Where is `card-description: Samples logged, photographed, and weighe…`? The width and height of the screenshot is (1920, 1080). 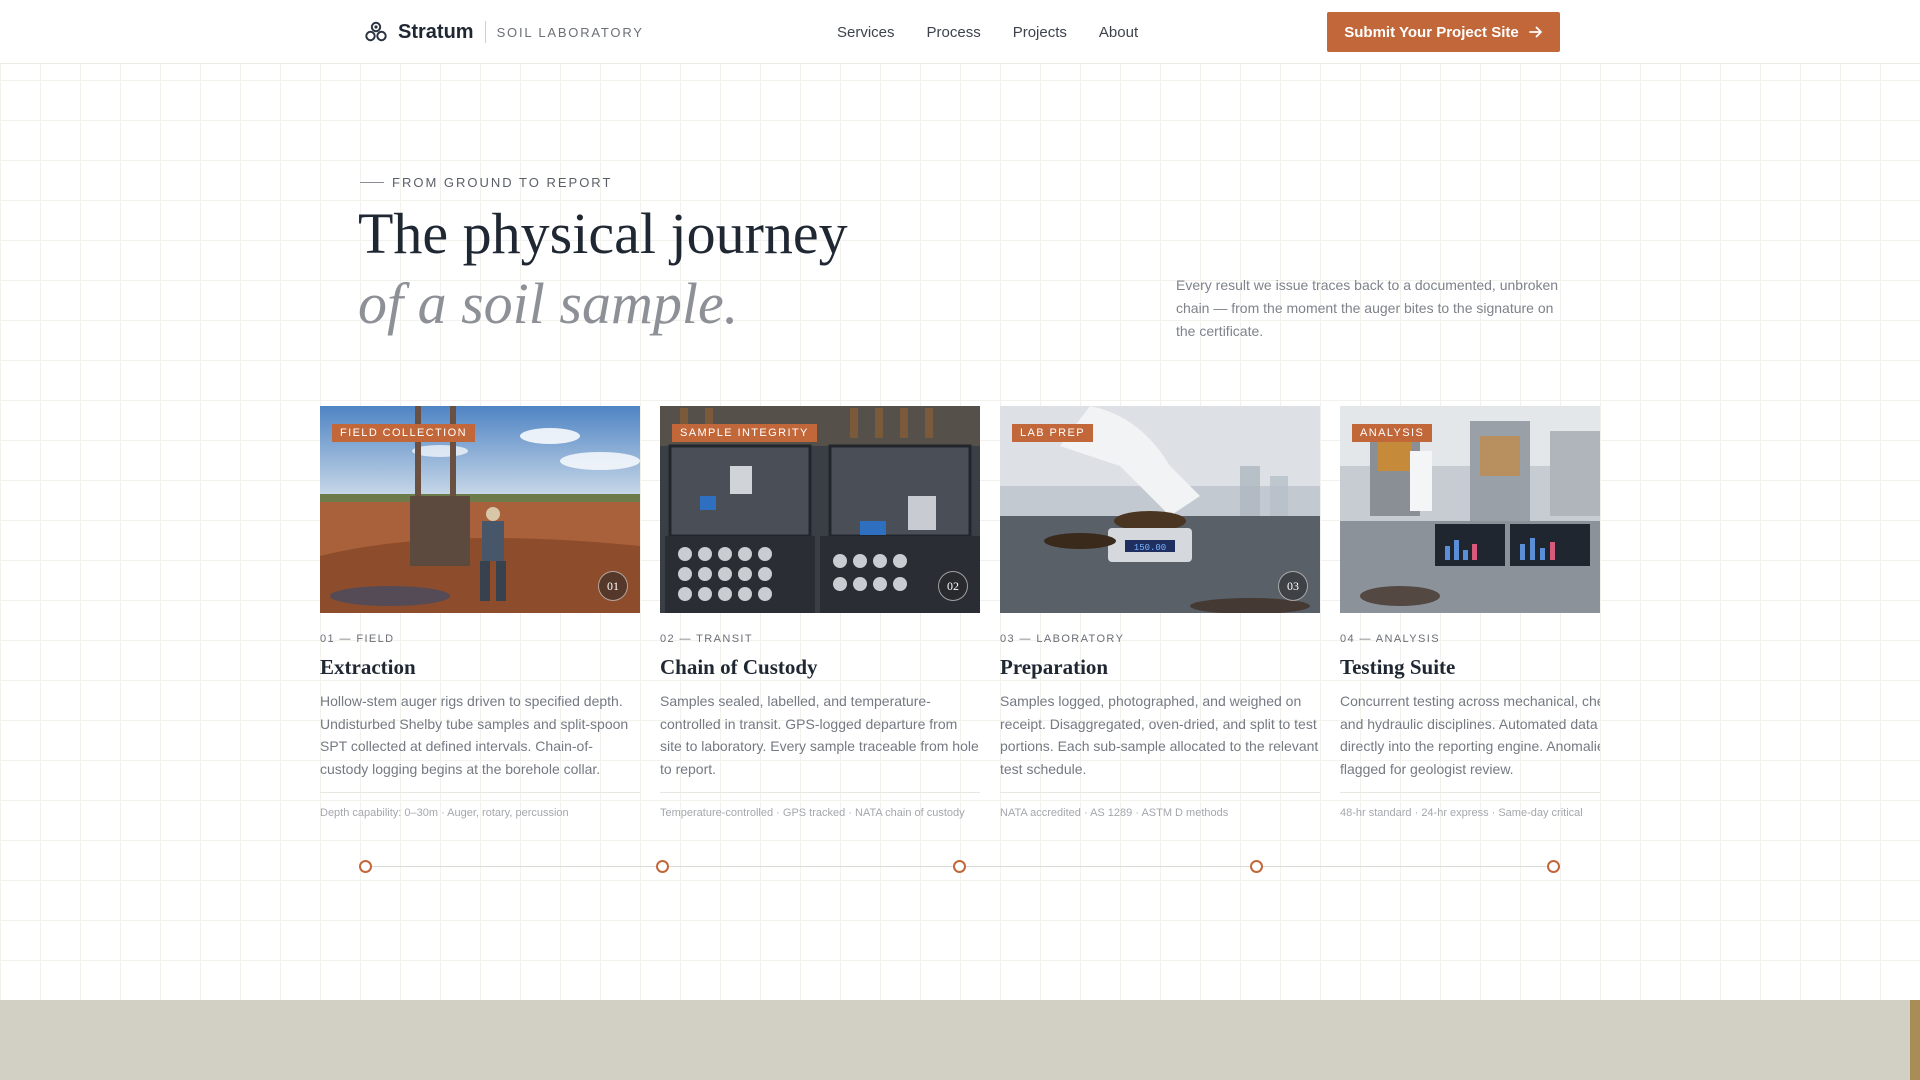
card-description: Samples logged, photographed, and weighe… is located at coordinates (1159, 735).